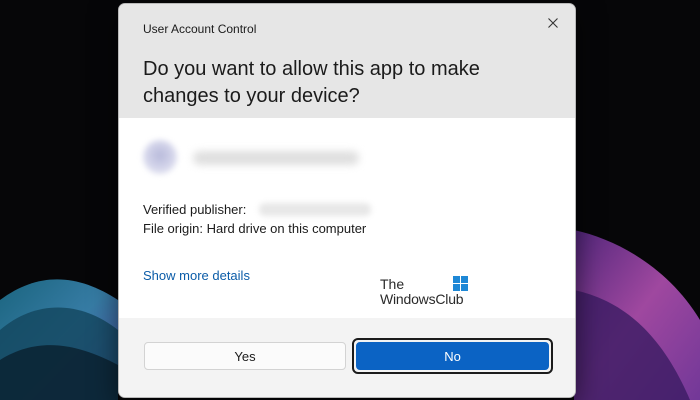 This screenshot has width=700, height=400. I want to click on close-icon, so click(553, 23).